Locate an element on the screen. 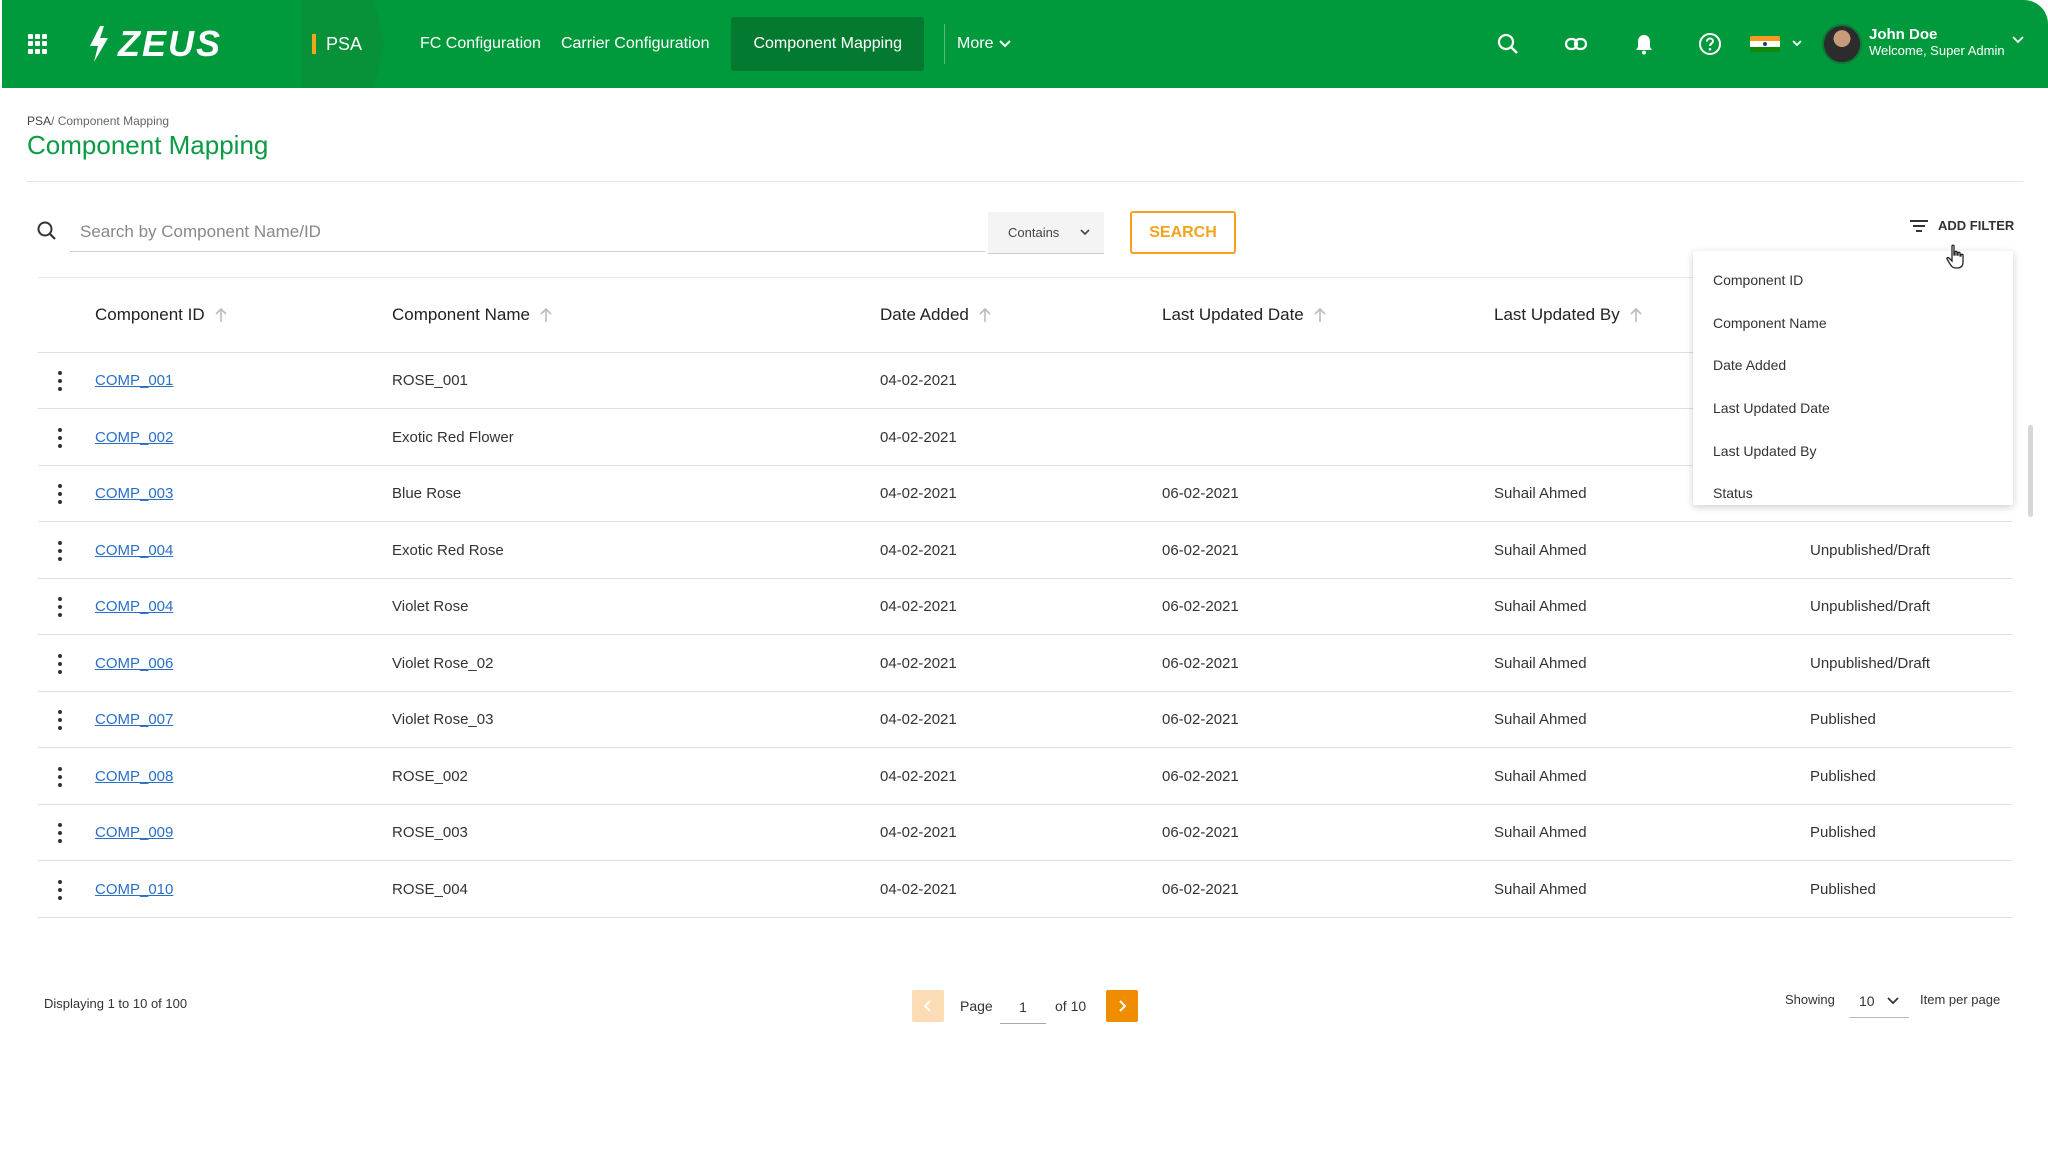 This screenshot has width=2048, height=1152. search-icon is located at coordinates (1508, 44).